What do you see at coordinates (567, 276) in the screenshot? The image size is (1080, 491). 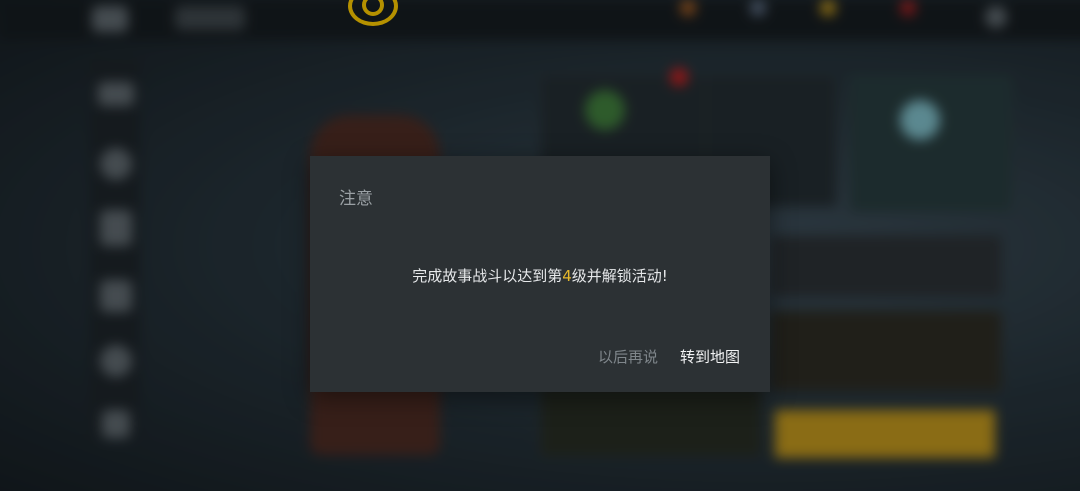 I see `message-level-highlight: 4` at bounding box center [567, 276].